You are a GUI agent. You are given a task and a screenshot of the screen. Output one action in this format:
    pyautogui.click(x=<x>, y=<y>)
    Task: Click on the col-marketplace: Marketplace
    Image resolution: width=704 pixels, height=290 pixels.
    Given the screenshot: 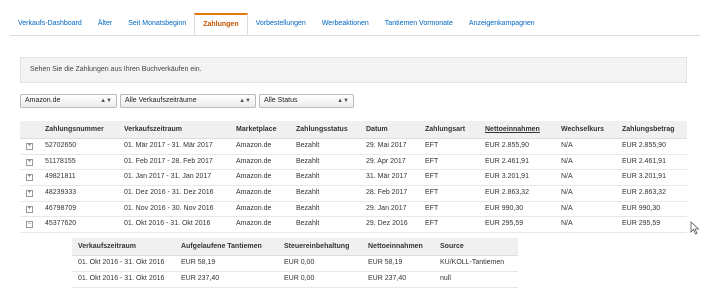 What is the action you would take?
    pyautogui.click(x=256, y=129)
    